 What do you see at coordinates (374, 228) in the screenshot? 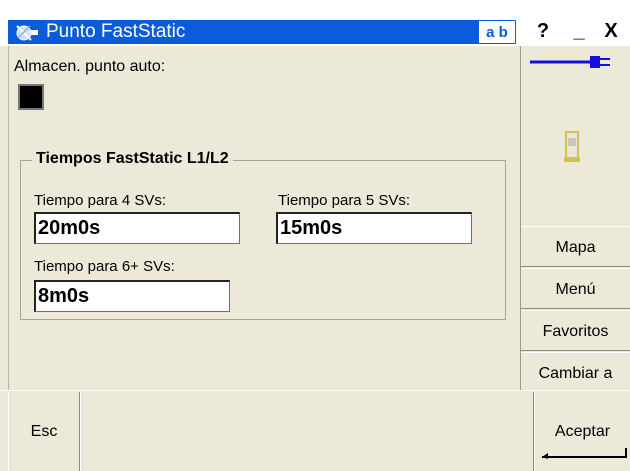
I see `time-5svs-input: 15m0s` at bounding box center [374, 228].